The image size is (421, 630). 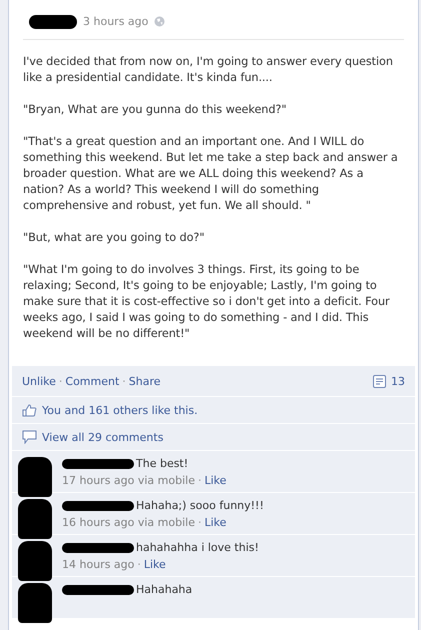 I want to click on share-count: 13, so click(x=398, y=381).